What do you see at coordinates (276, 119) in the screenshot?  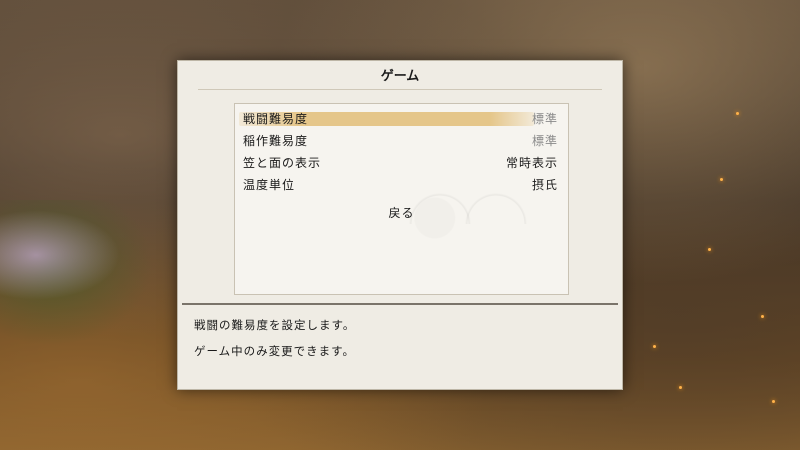 I see `option-label: 戦闘難易度` at bounding box center [276, 119].